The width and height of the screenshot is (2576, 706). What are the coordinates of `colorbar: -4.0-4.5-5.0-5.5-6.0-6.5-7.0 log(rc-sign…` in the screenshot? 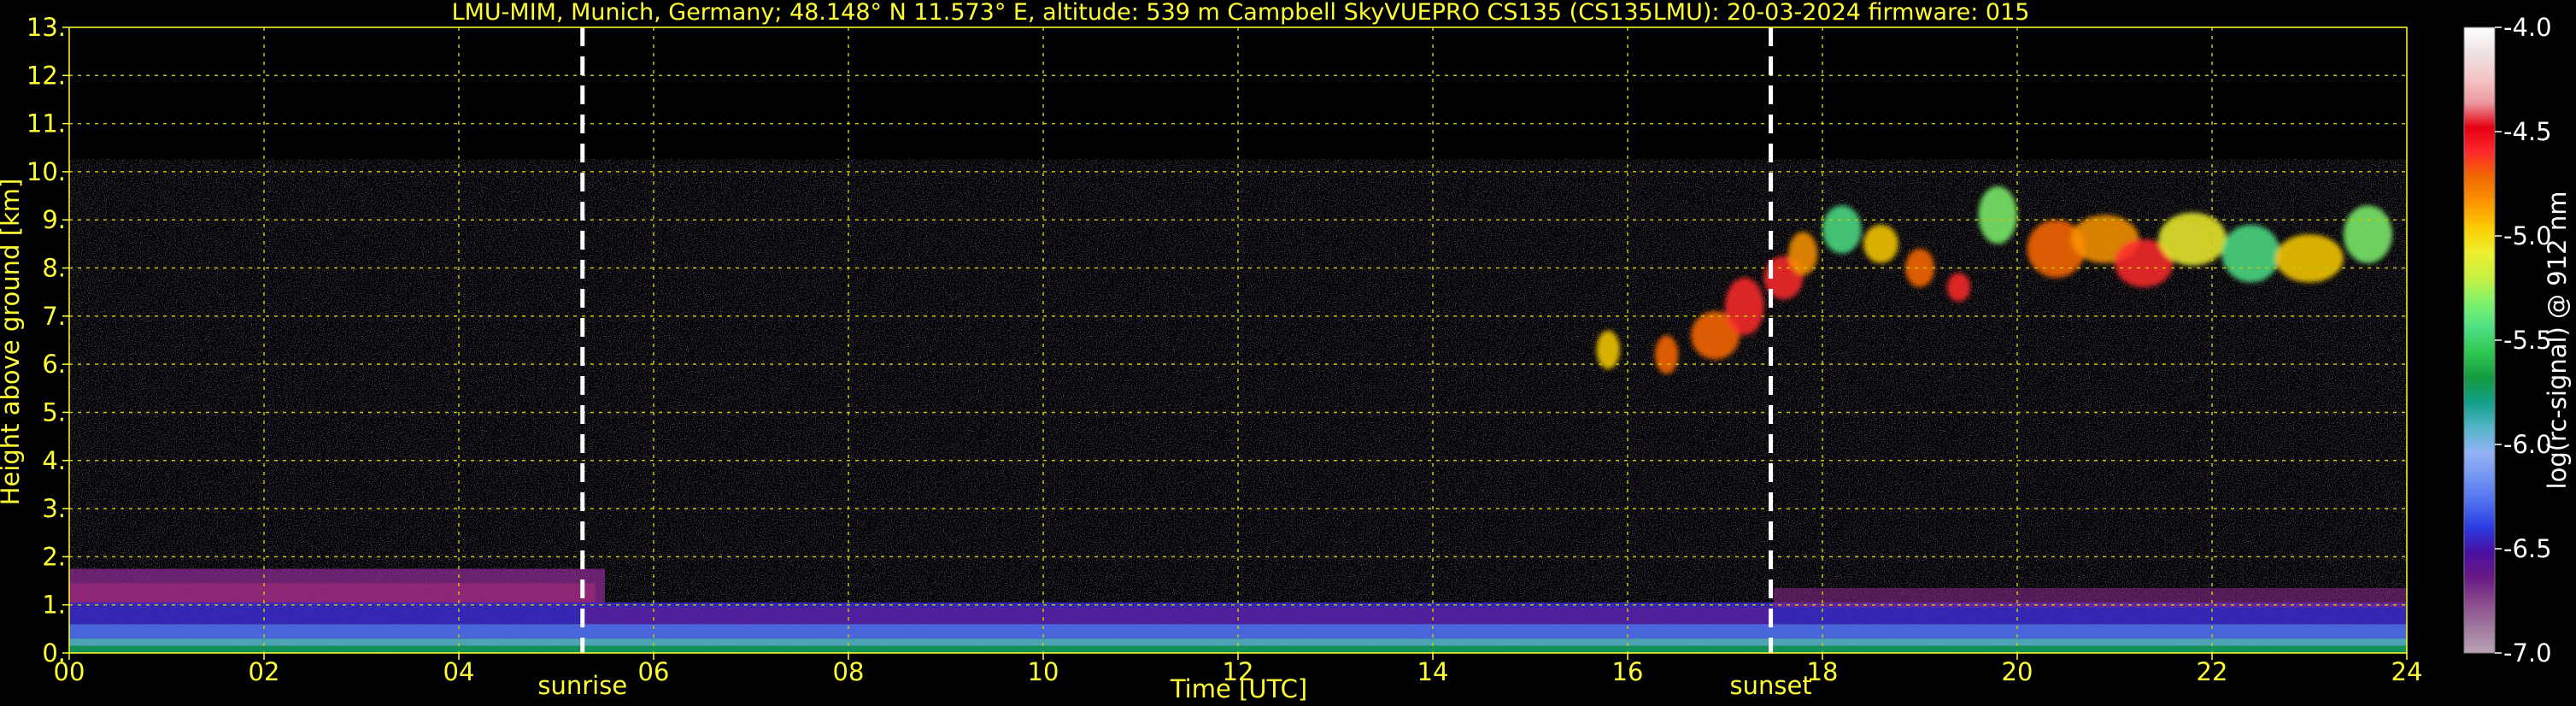 It's located at (2517, 340).